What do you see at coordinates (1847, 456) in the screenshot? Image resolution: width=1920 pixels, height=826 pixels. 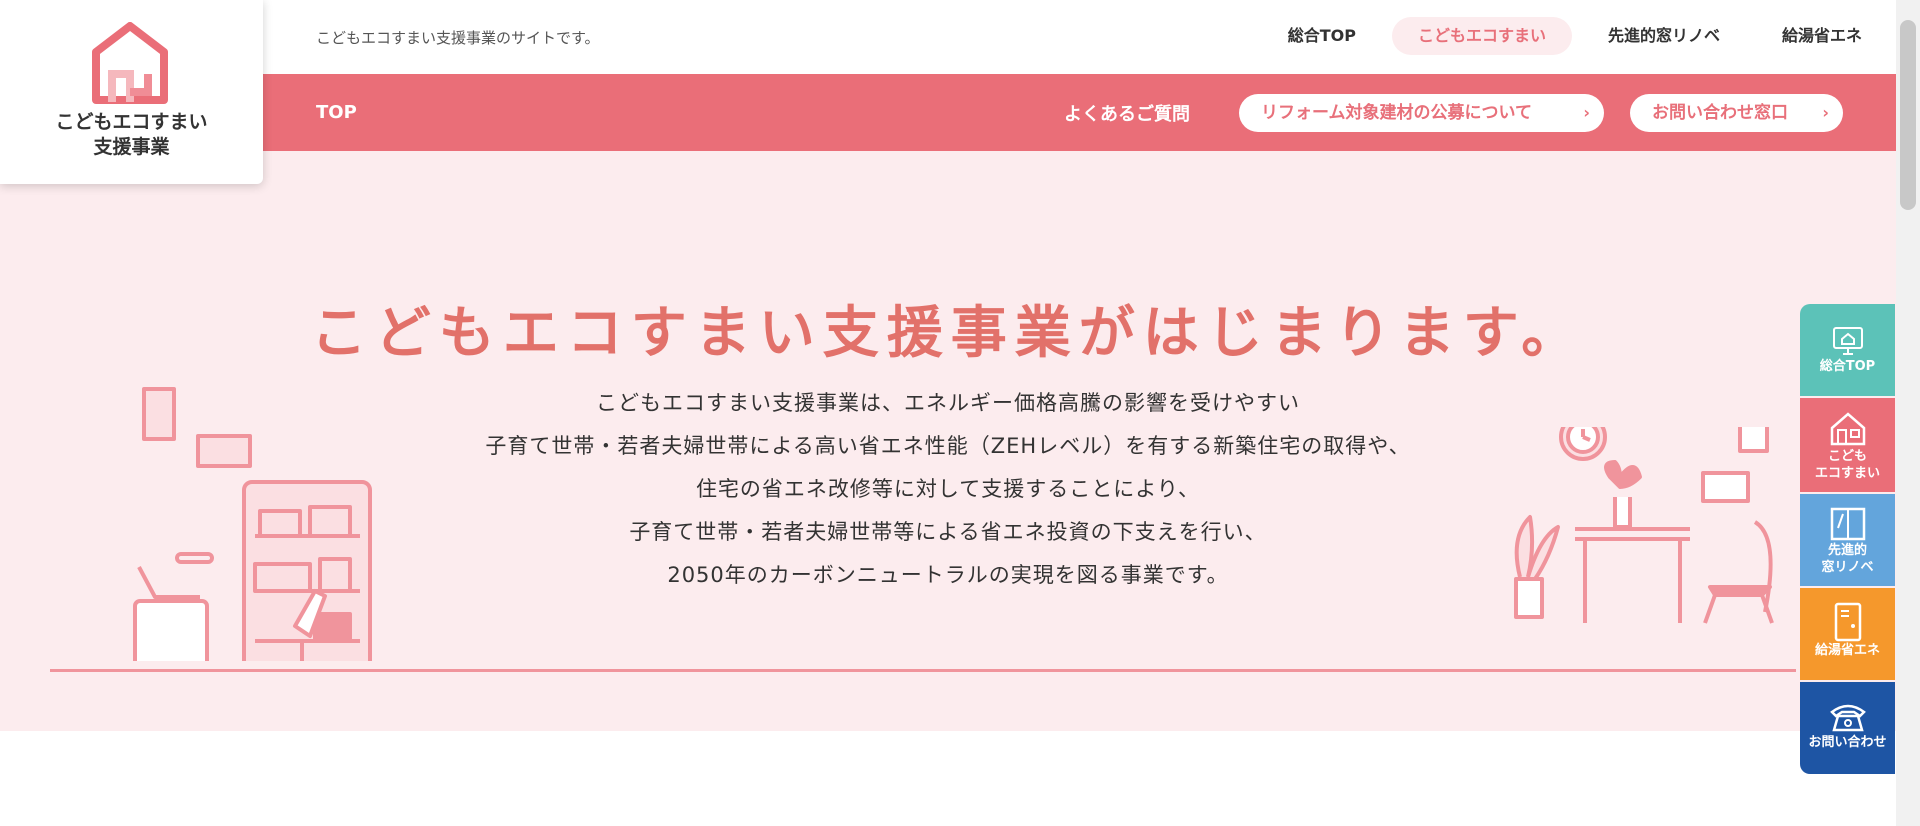 I see `side-link-label: こども` at bounding box center [1847, 456].